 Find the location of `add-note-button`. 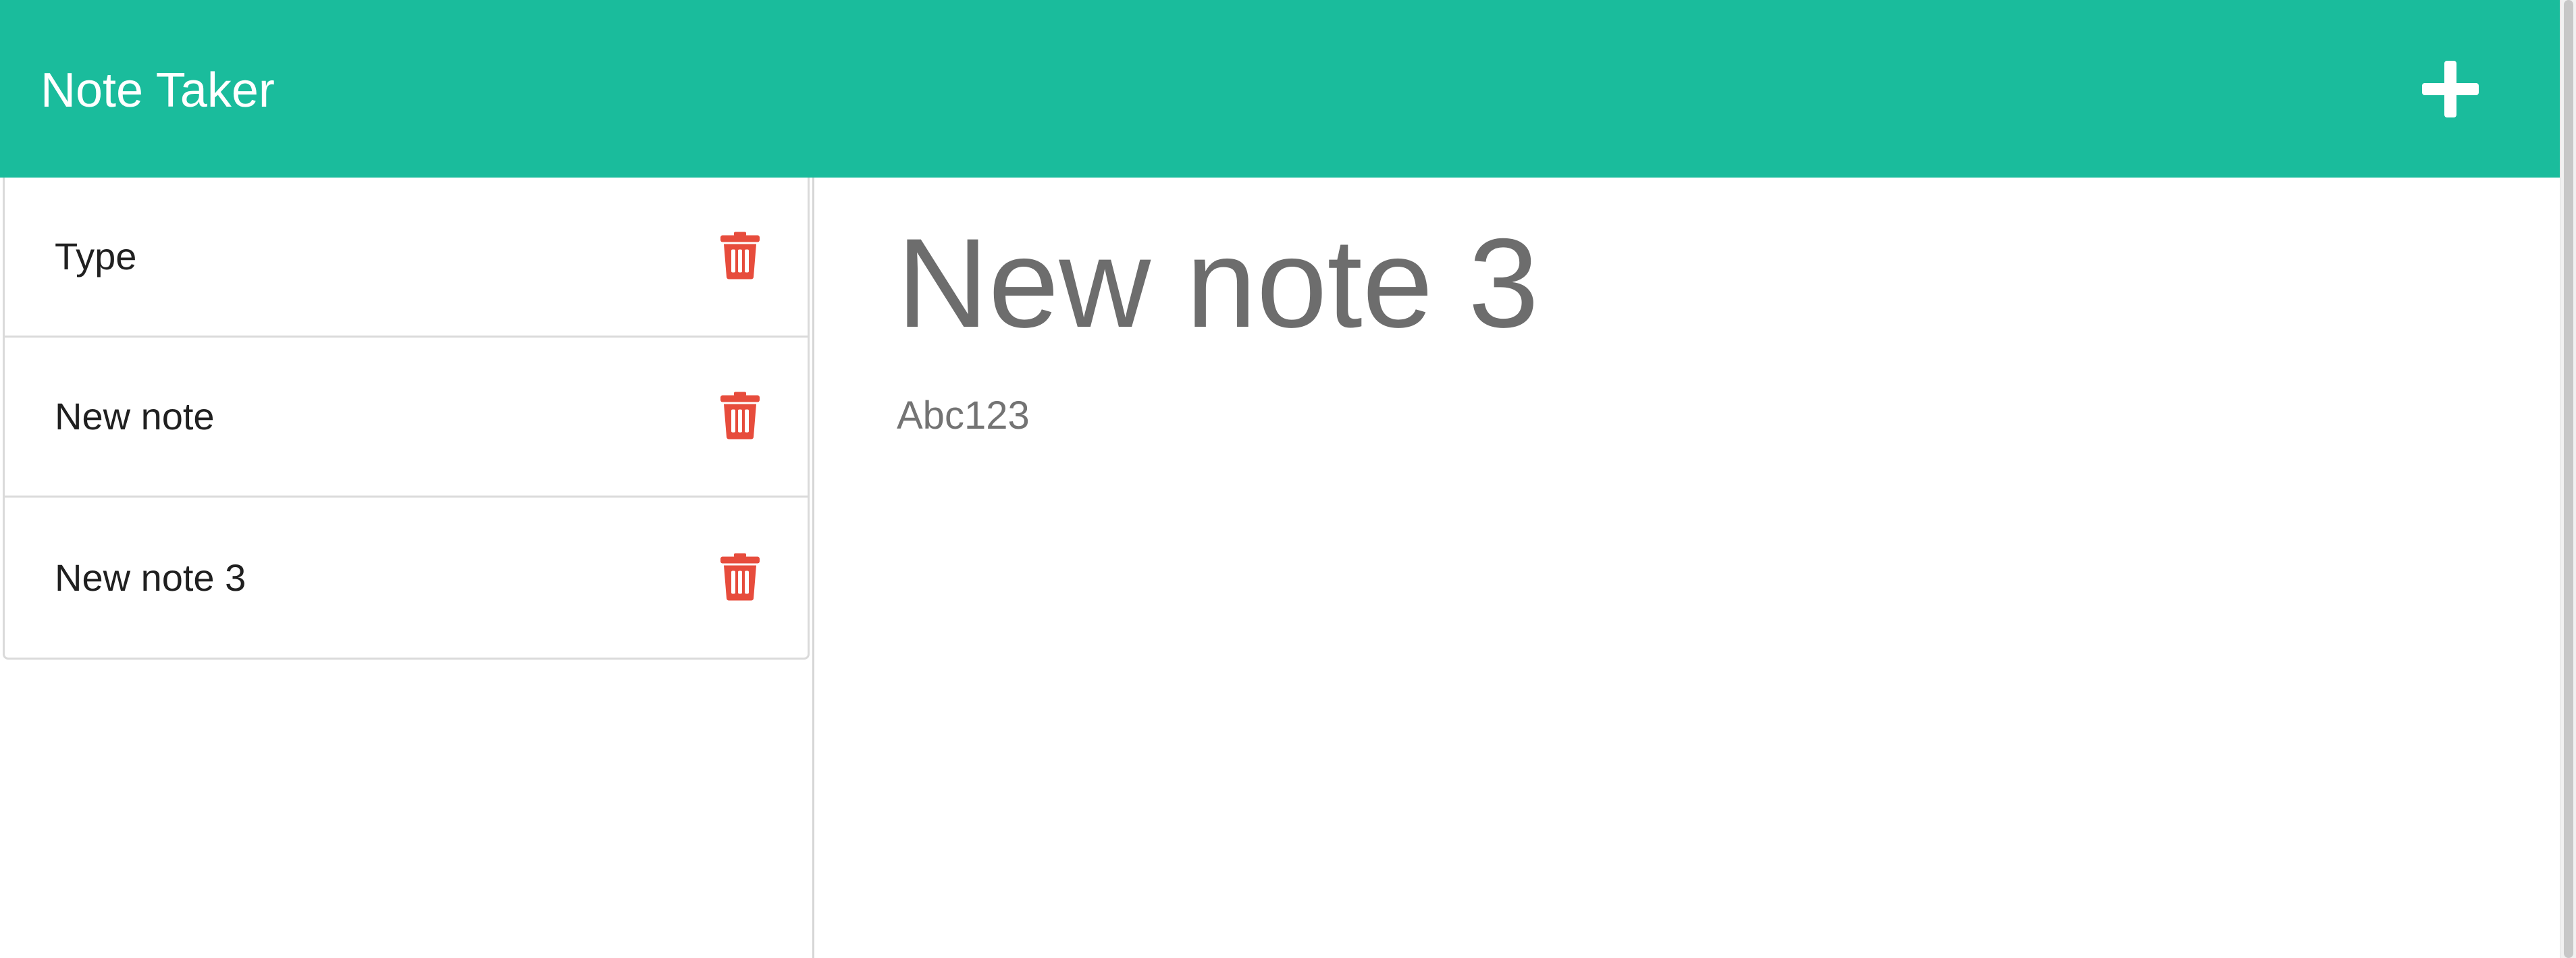

add-note-button is located at coordinates (2450, 89).